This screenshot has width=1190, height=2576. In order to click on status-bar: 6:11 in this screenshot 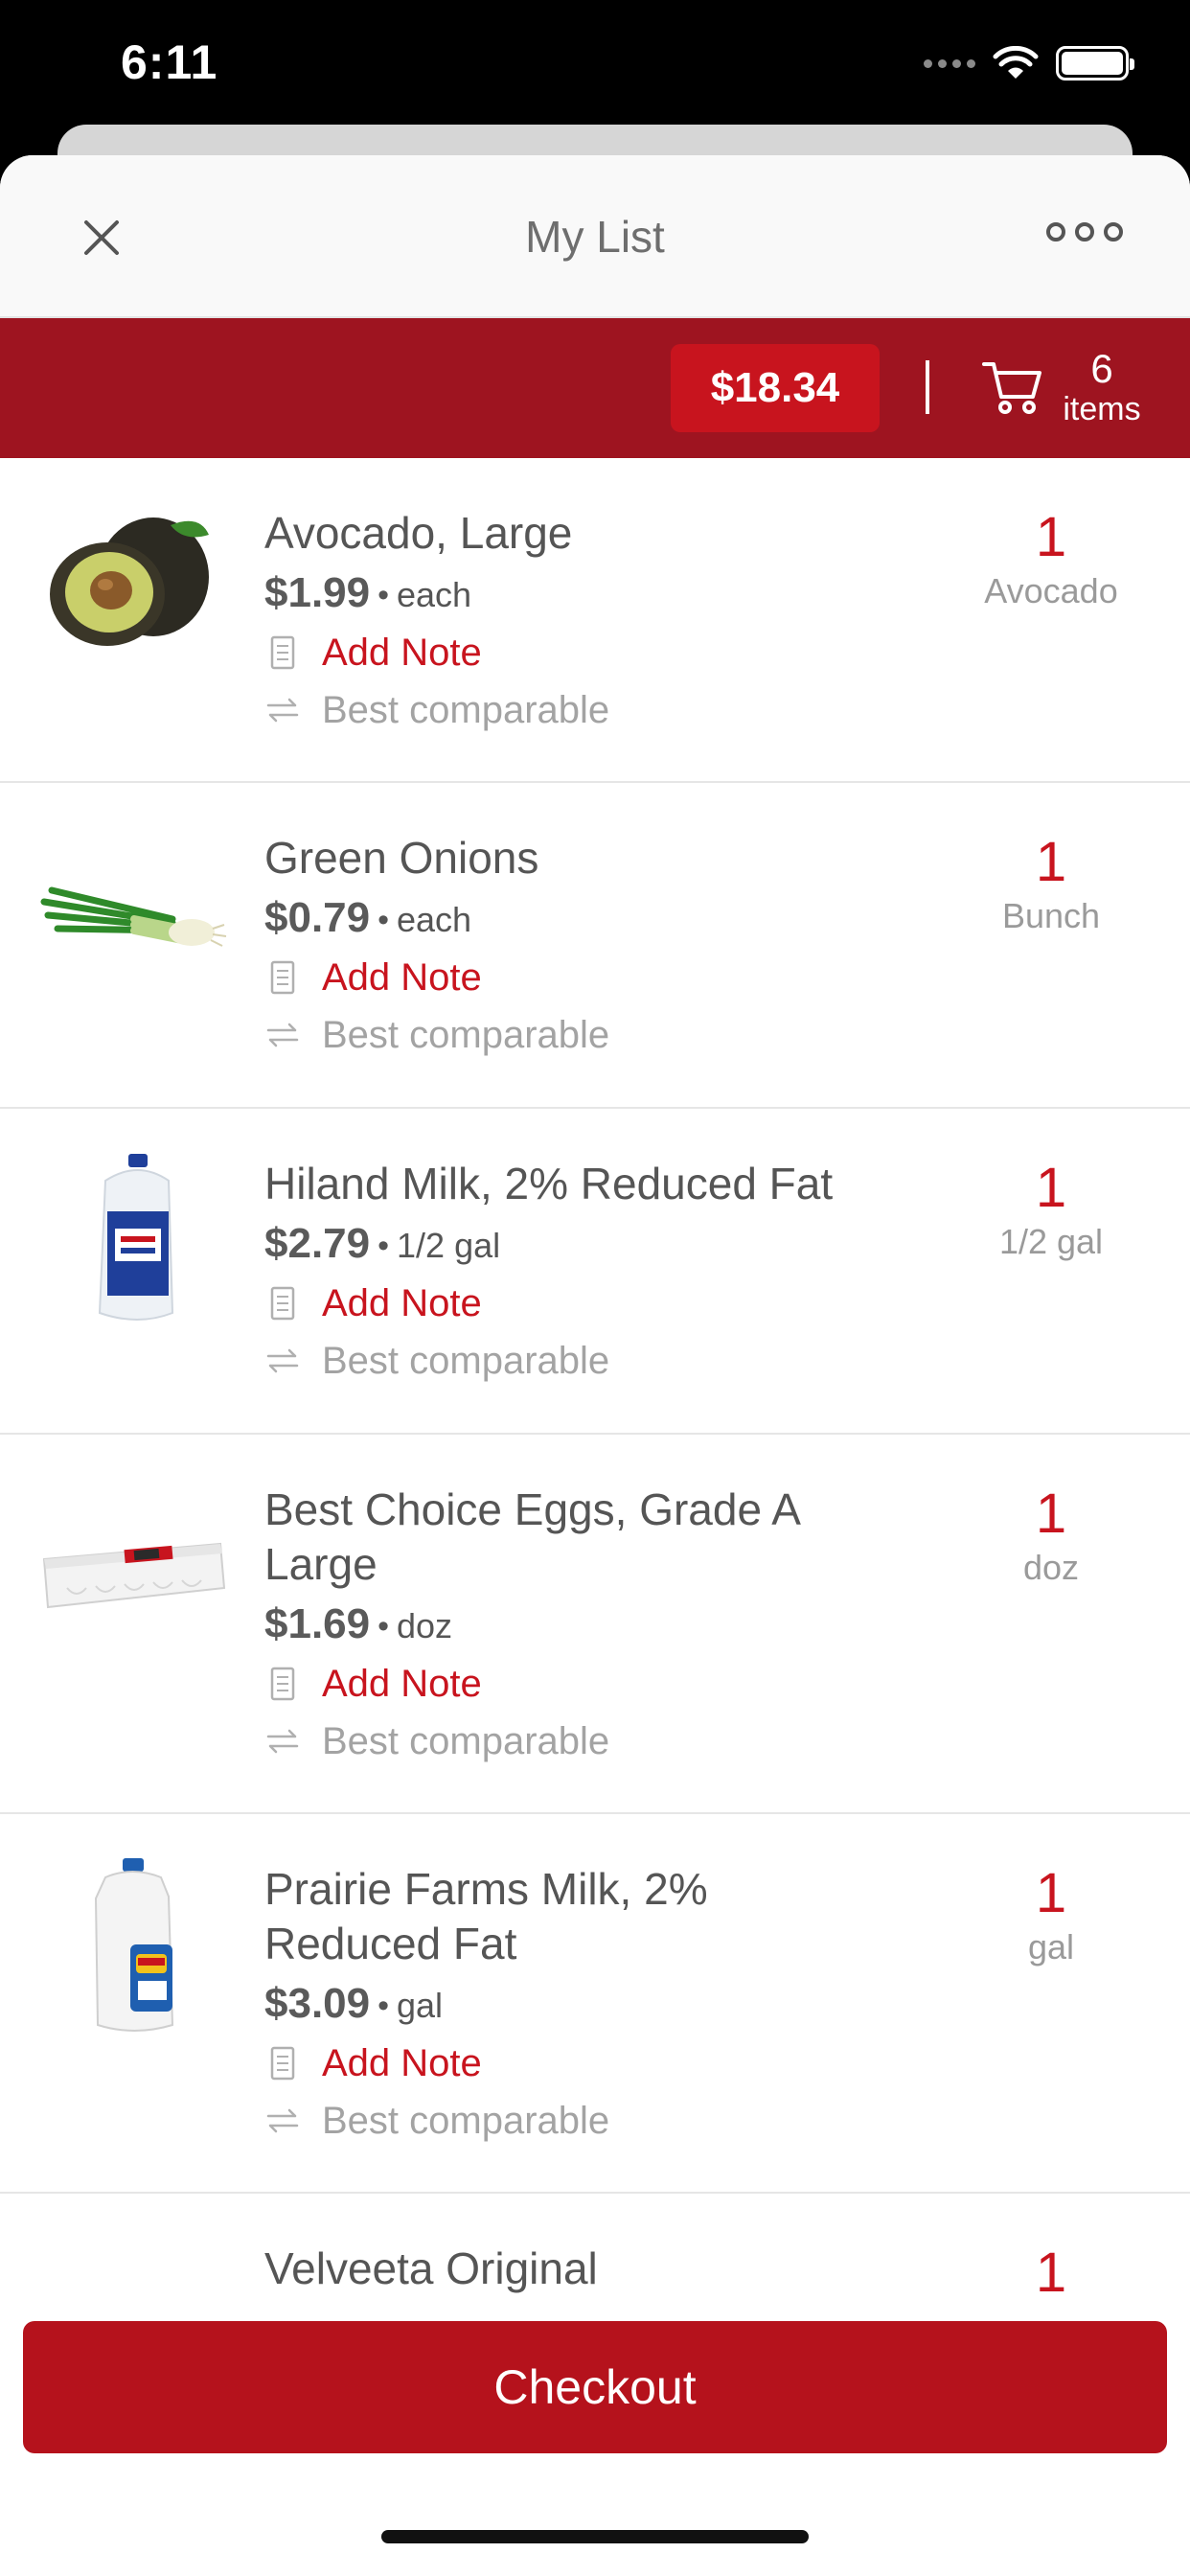, I will do `click(595, 63)`.